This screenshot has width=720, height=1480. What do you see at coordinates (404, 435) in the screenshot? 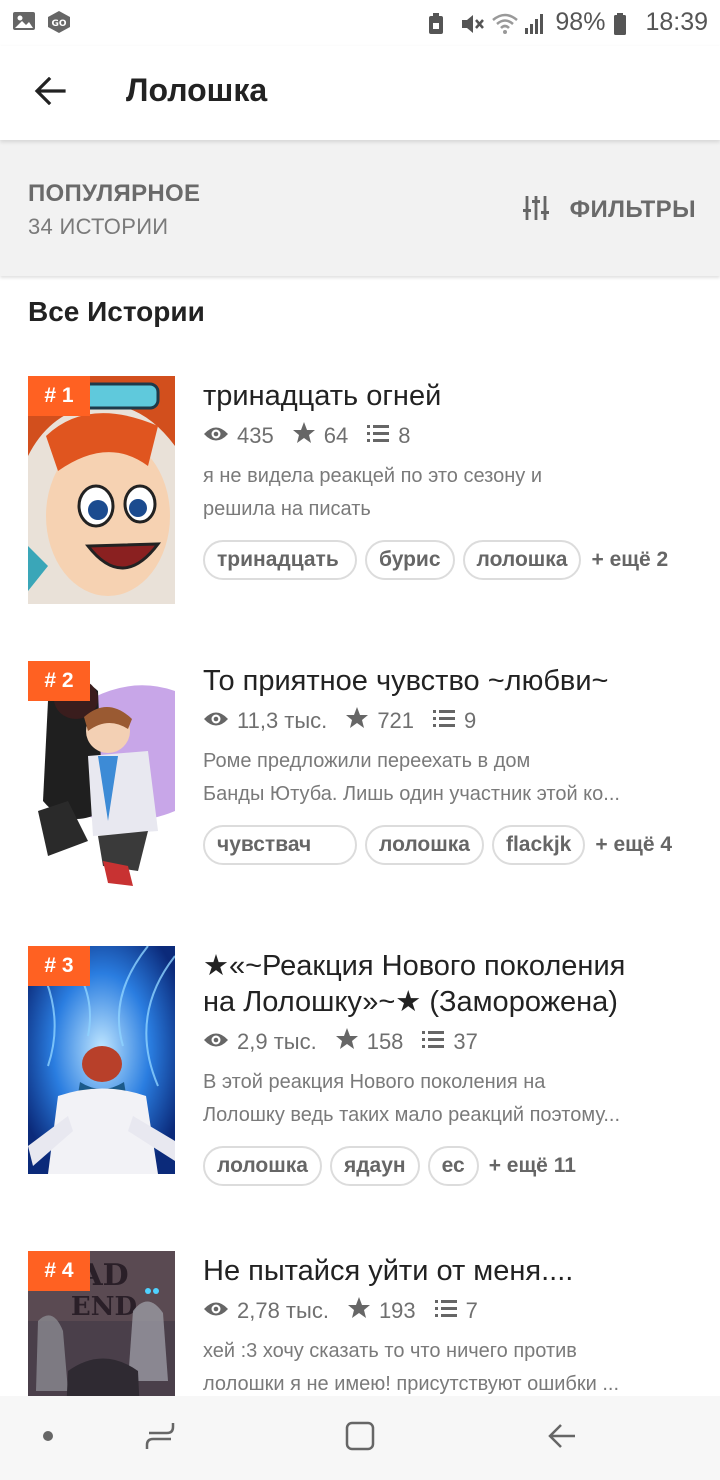
I see `parts-count: 8` at bounding box center [404, 435].